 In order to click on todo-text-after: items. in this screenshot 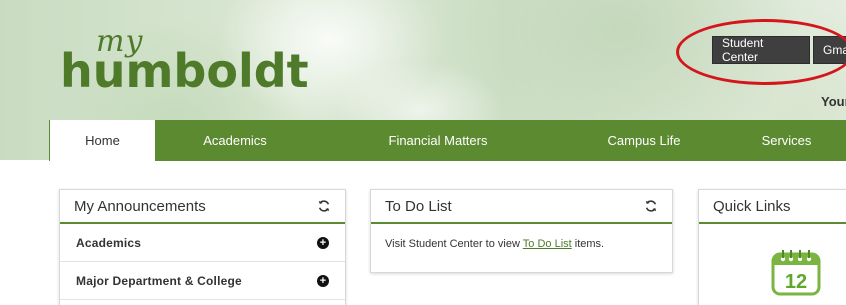, I will do `click(588, 244)`.